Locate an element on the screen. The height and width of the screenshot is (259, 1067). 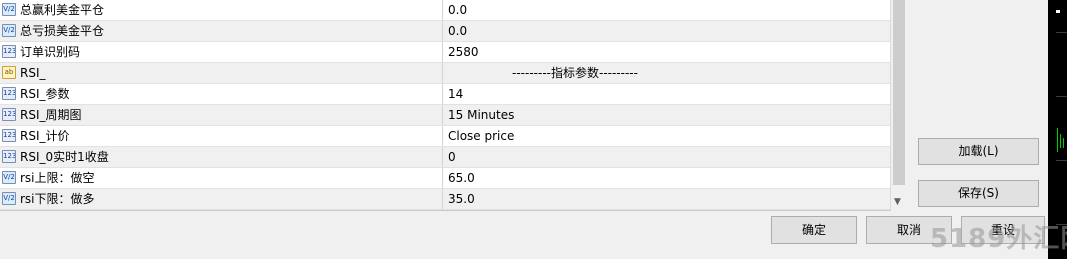
ok-button: 确定 is located at coordinates (814, 230).